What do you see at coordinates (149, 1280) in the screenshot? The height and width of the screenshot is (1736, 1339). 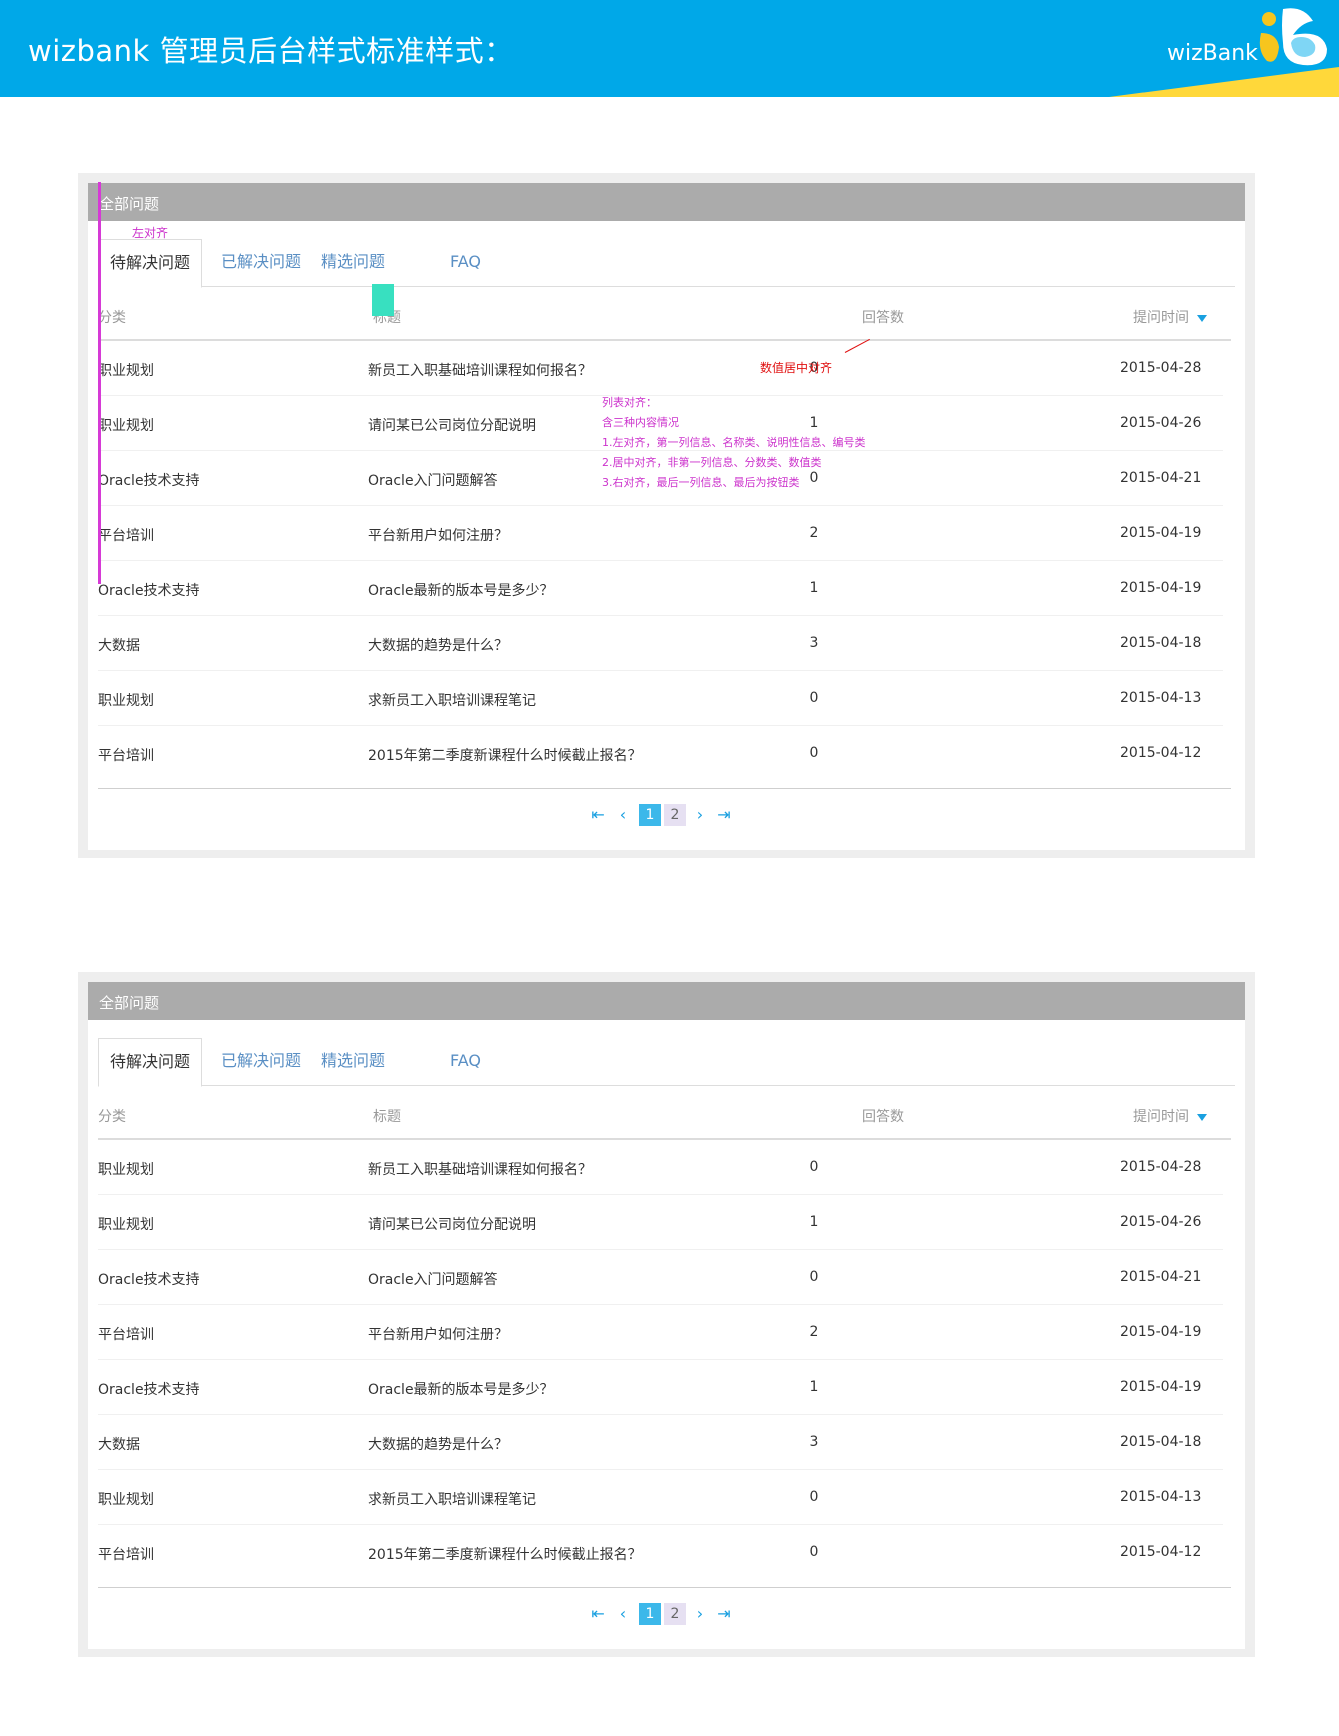 I see `cell-category: Oracle技术支持` at bounding box center [149, 1280].